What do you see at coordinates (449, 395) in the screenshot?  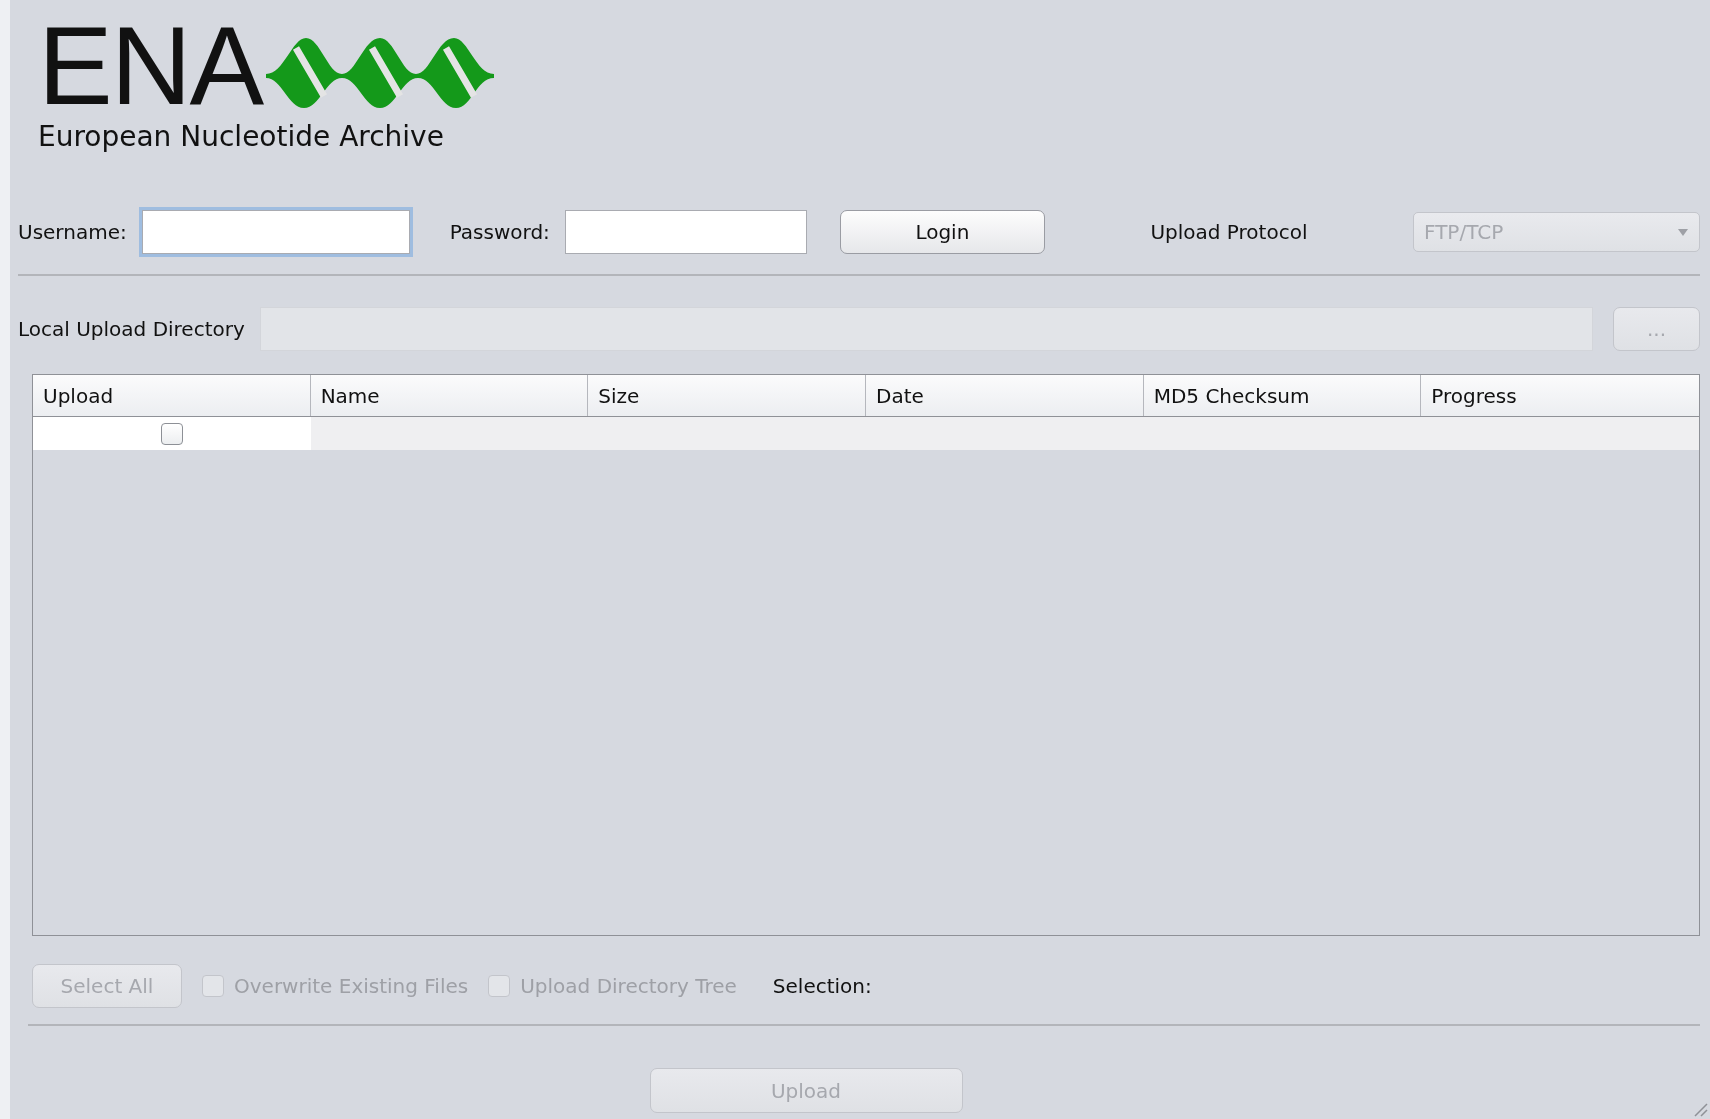 I see `column-header: Name` at bounding box center [449, 395].